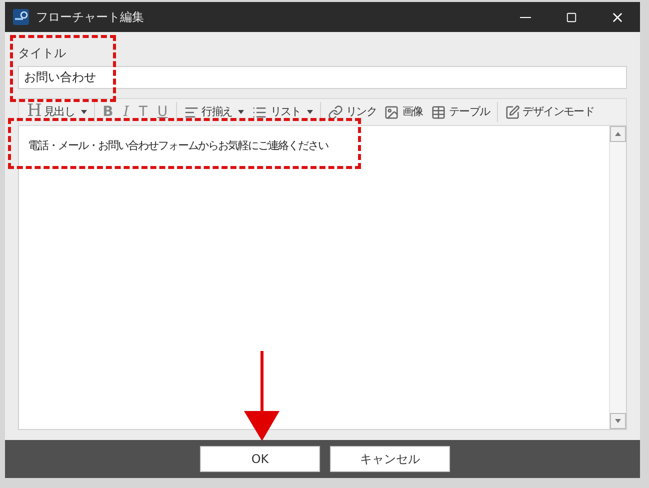  Describe the element at coordinates (390, 459) in the screenshot. I see `dialog-button: キャンセル` at that location.